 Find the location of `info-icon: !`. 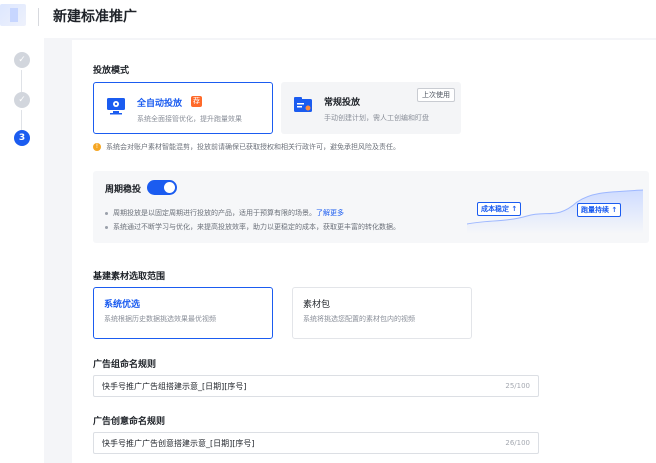

info-icon: ! is located at coordinates (97, 147).